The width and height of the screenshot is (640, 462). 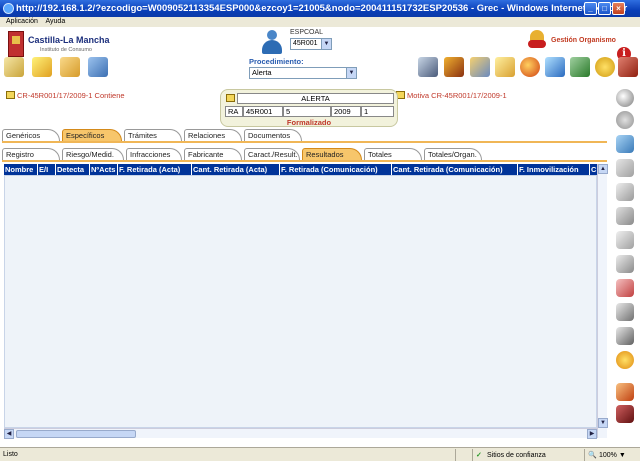 I want to click on col-c: C, so click(x=593, y=169).